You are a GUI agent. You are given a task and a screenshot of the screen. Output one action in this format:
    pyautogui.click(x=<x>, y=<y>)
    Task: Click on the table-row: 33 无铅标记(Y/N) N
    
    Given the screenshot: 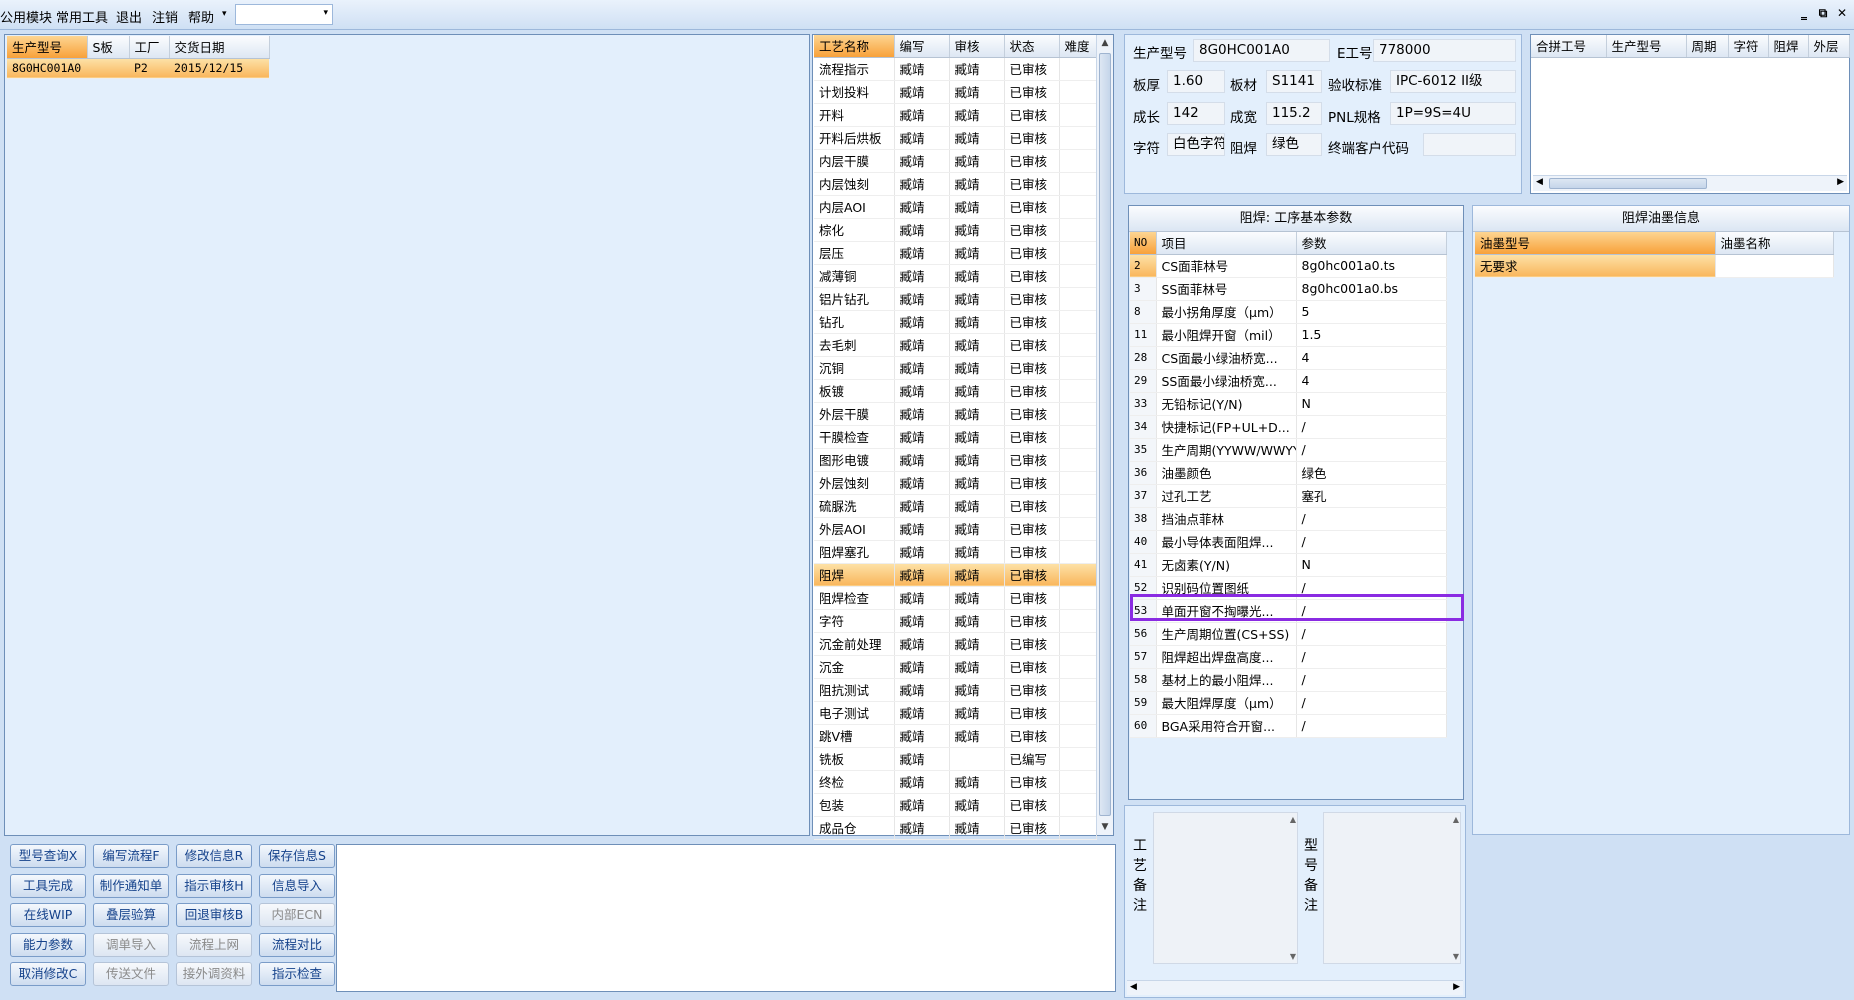 What is the action you would take?
    pyautogui.click(x=1288, y=404)
    